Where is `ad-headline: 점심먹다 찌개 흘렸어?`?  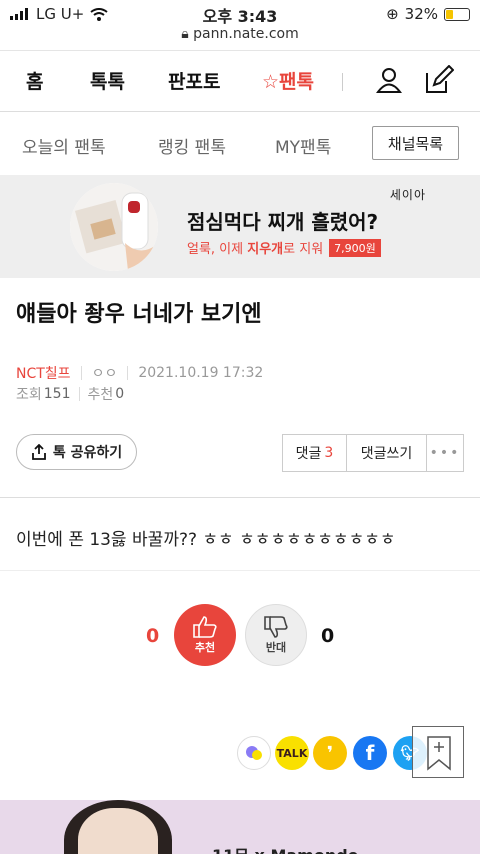
ad-headline: 점심먹다 찌개 흘렸어? is located at coordinates (283, 222).